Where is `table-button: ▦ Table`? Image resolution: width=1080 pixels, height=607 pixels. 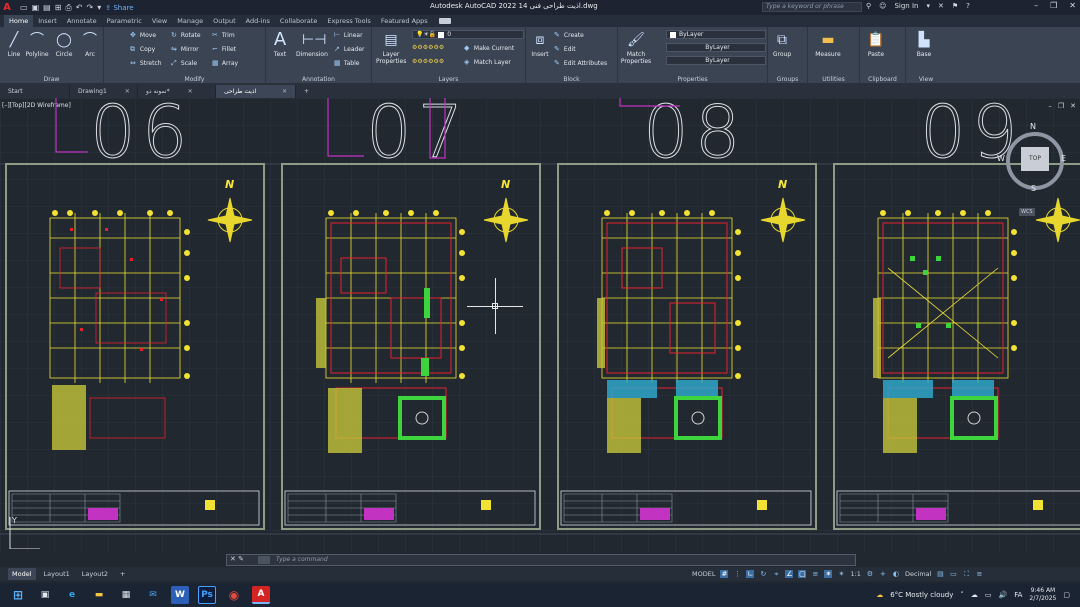
table-button: ▦ Table is located at coordinates (346, 63).